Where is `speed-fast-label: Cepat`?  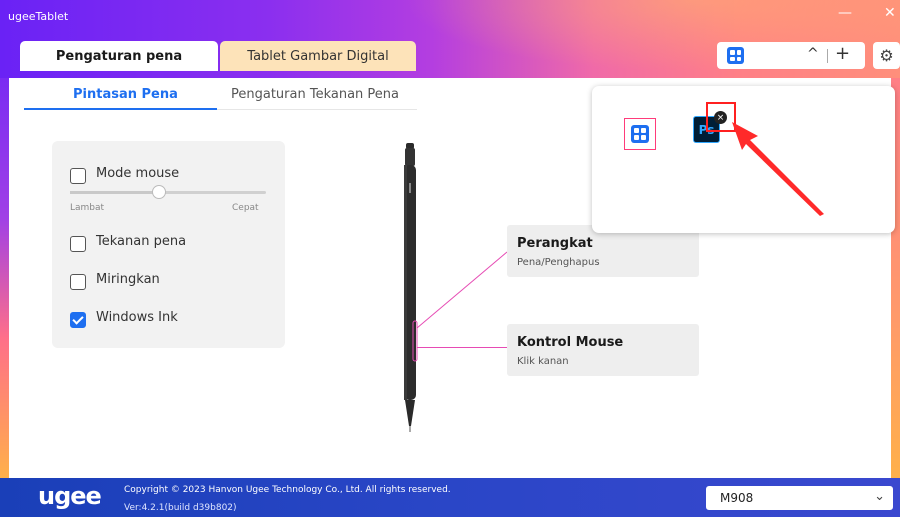 speed-fast-label: Cepat is located at coordinates (245, 208).